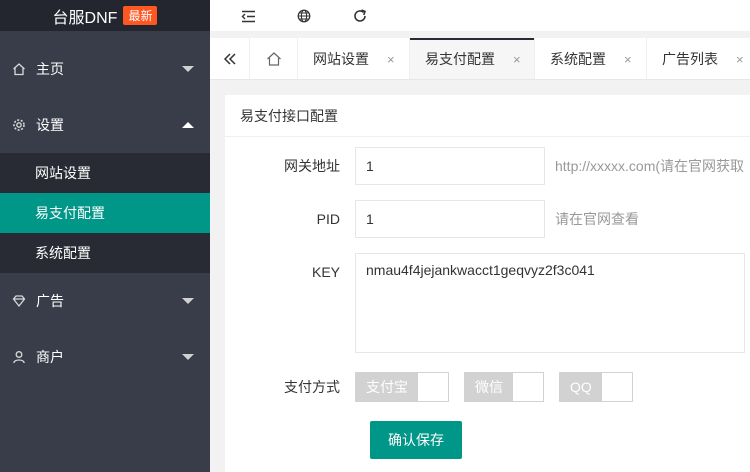 The width and height of the screenshot is (750, 472). I want to click on sidebar-item-ads: 广告, so click(105, 301).